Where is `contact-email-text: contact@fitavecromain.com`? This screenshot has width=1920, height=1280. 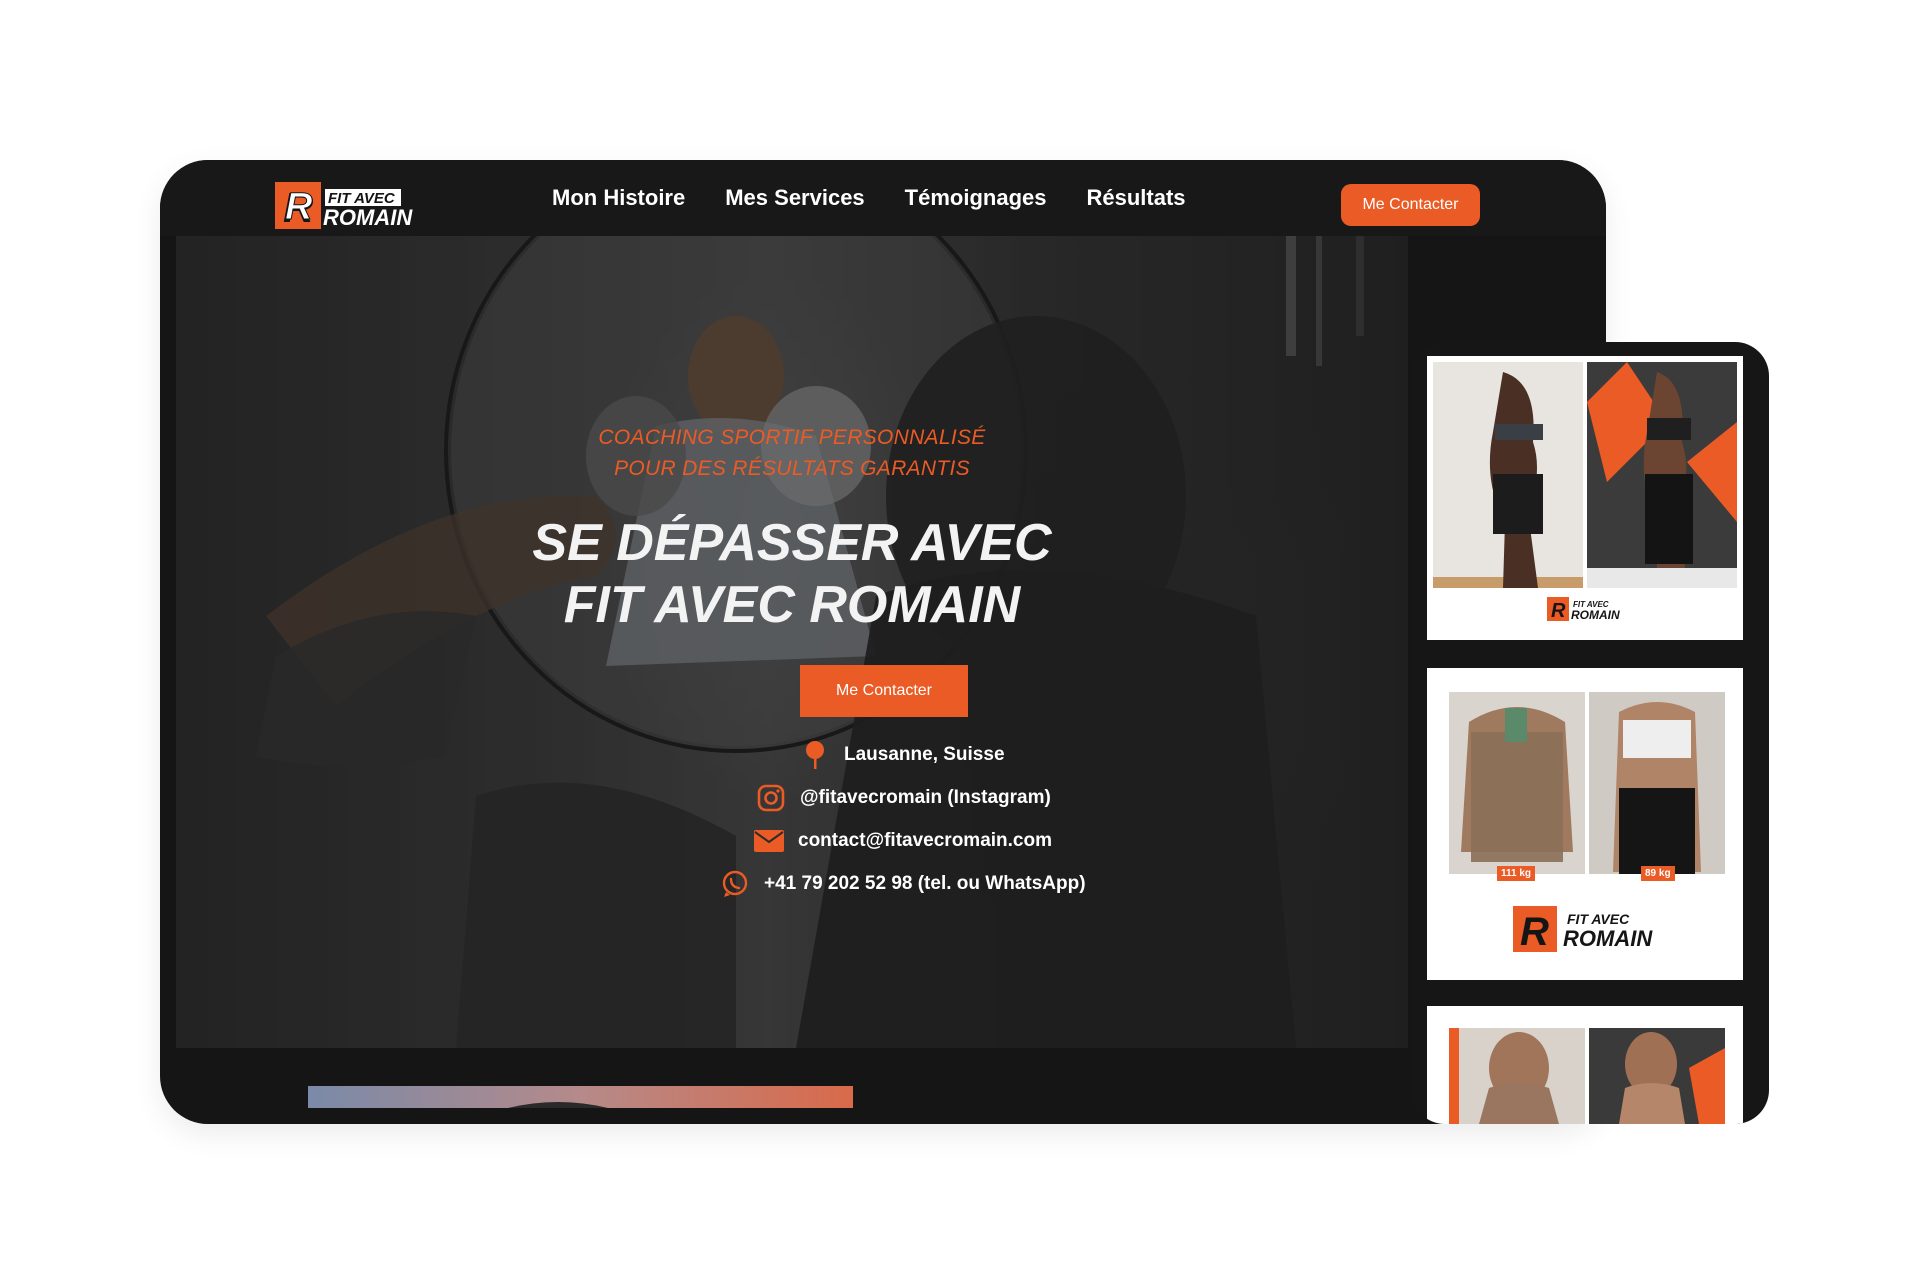
contact-email-text: contact@fitavecromain.com is located at coordinates (925, 841).